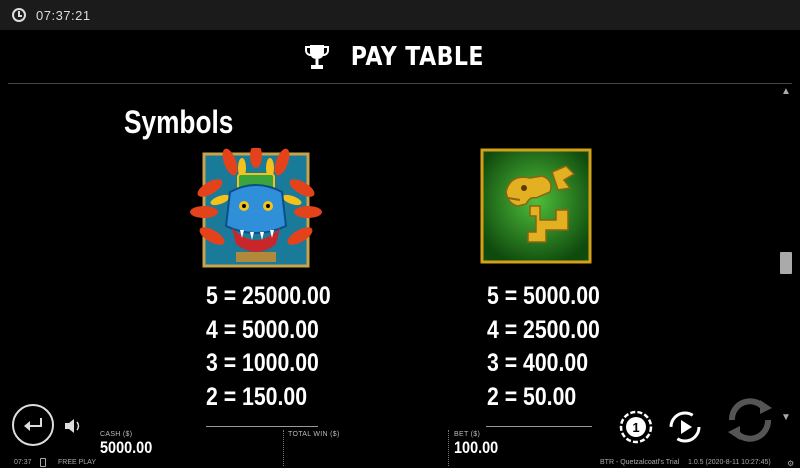  What do you see at coordinates (467, 434) in the screenshot?
I see `bet-label: BET ($)` at bounding box center [467, 434].